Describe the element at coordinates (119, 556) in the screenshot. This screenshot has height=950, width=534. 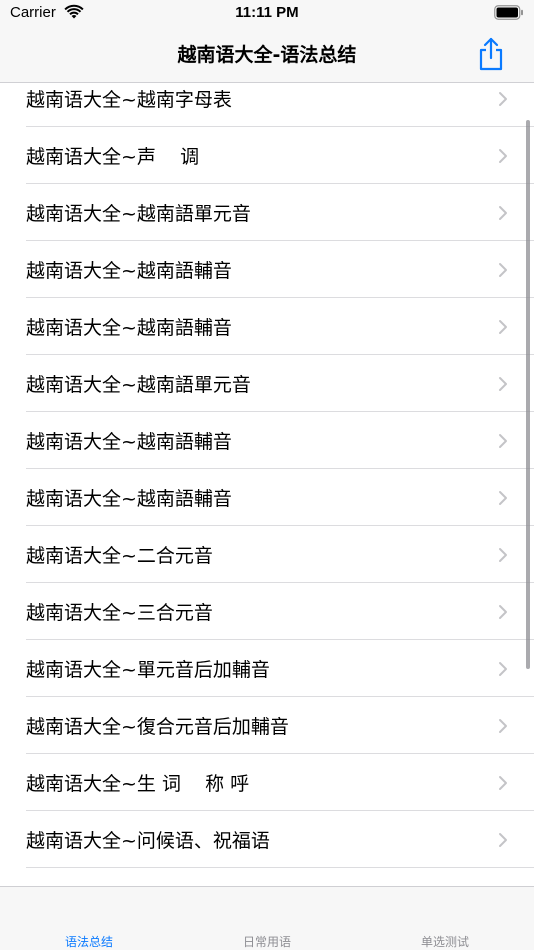
I see `list-item-label: 越南语大全~二合元音` at that location.